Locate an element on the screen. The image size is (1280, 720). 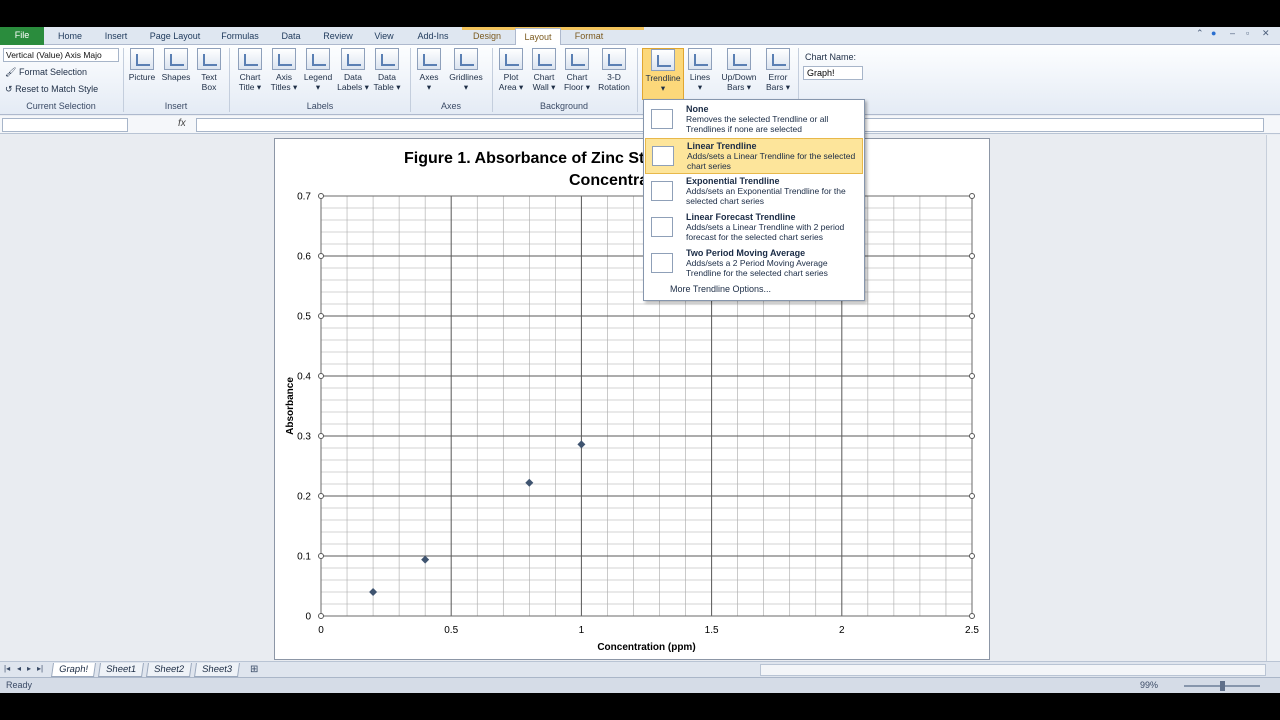
tab-layout: Layout is located at coordinates (538, 37).